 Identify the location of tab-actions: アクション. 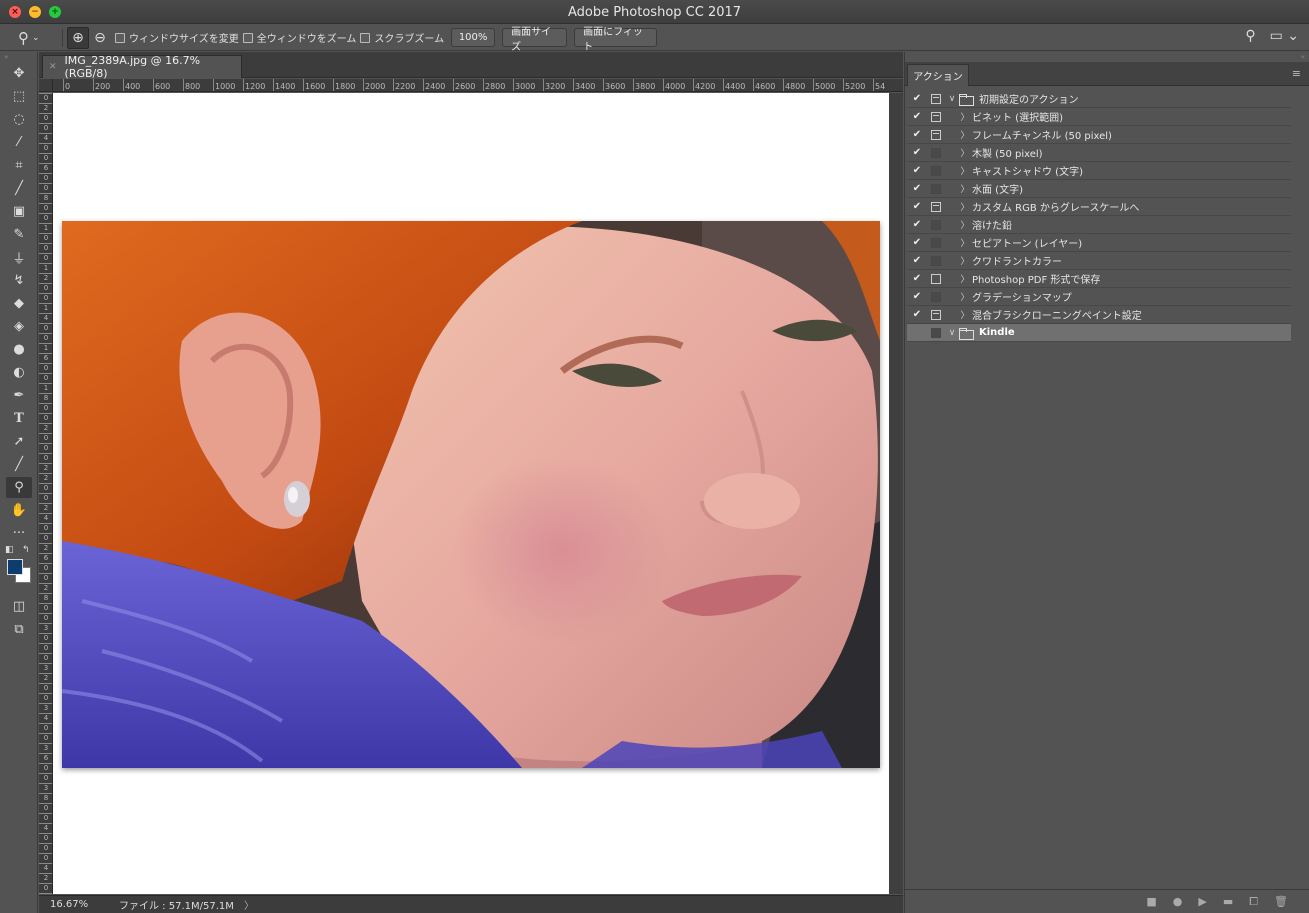
(938, 75).